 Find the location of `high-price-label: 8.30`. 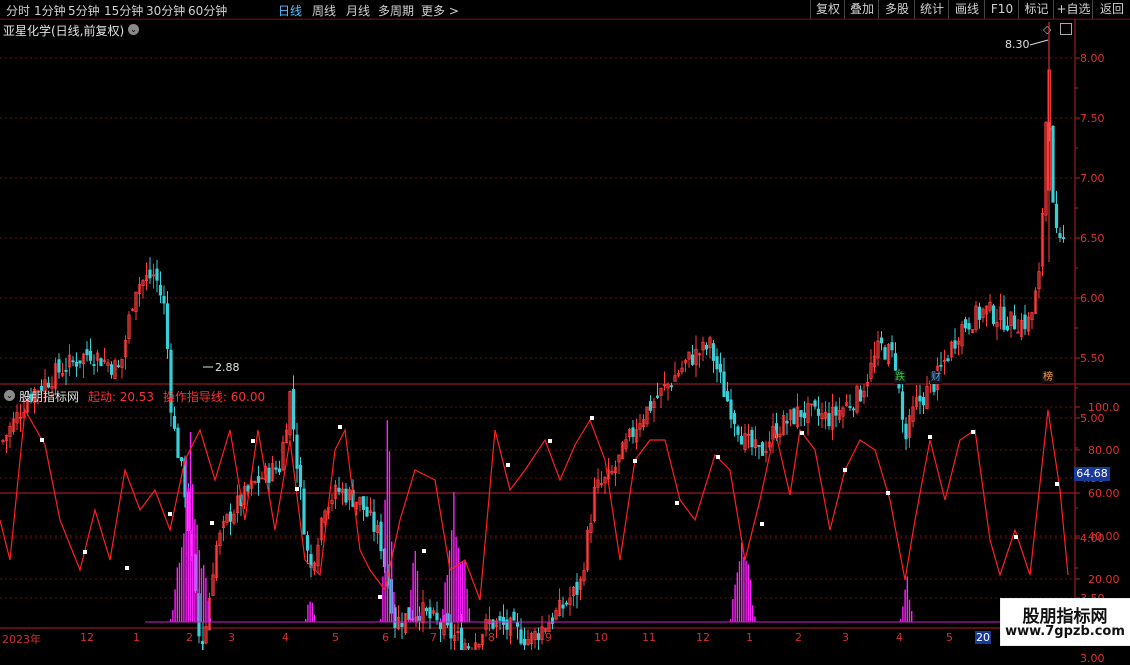

high-price-label: 8.30 is located at coordinates (1017, 44).